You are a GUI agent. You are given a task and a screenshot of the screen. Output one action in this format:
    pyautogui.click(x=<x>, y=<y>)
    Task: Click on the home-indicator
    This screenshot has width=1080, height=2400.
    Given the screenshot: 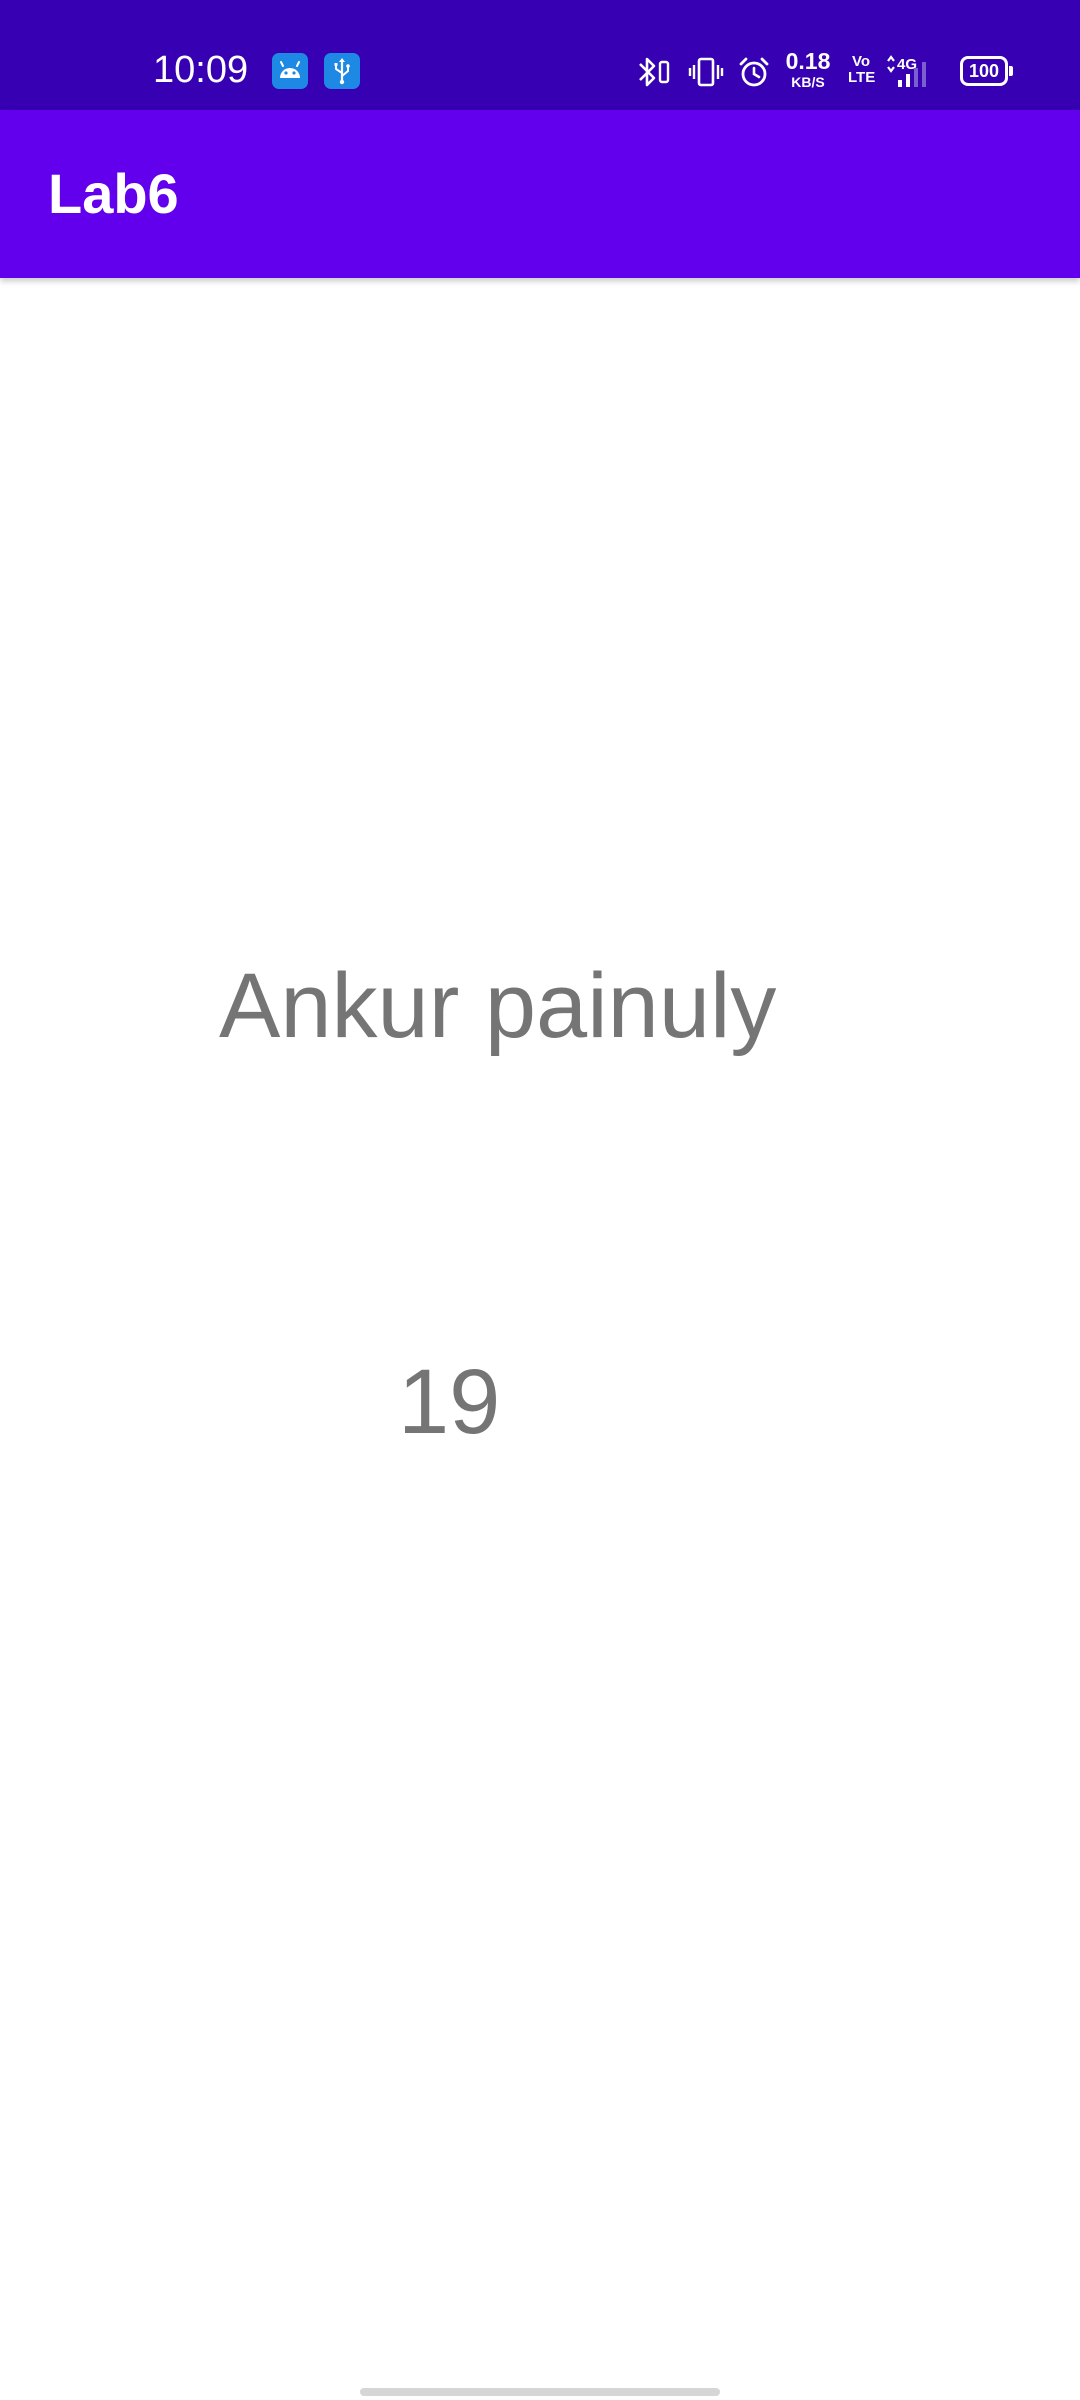 What is the action you would take?
    pyautogui.click(x=540, y=2392)
    